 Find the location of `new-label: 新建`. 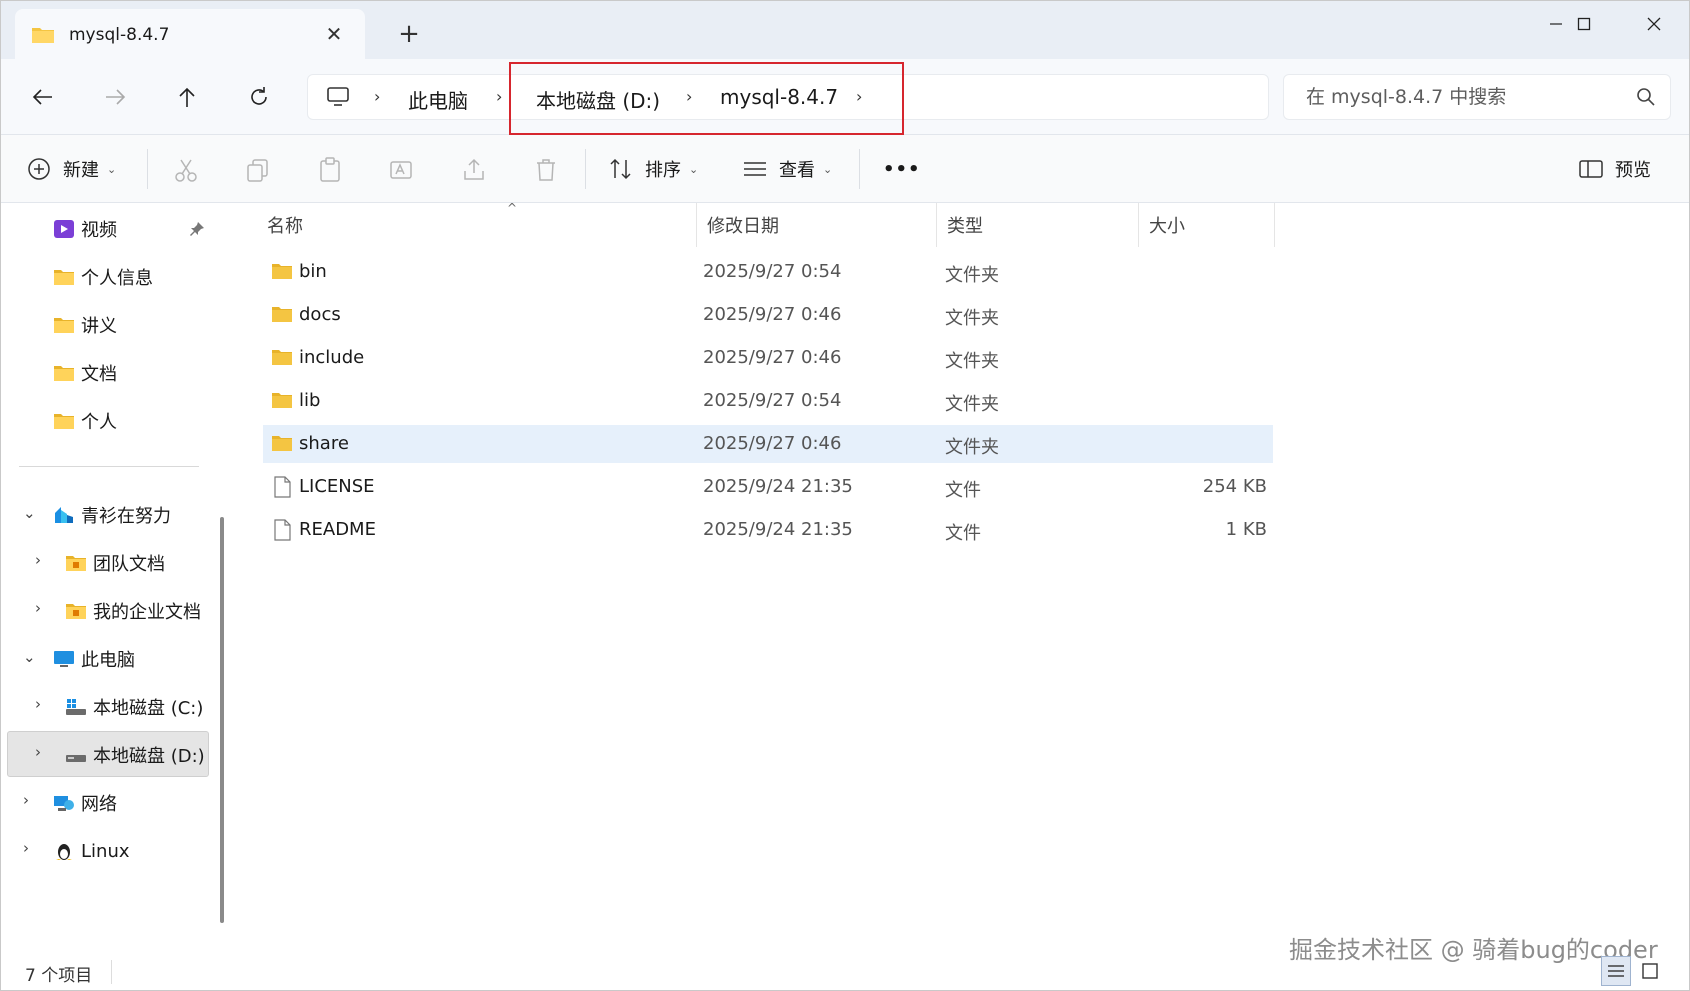

new-label: 新建 is located at coordinates (81, 170).